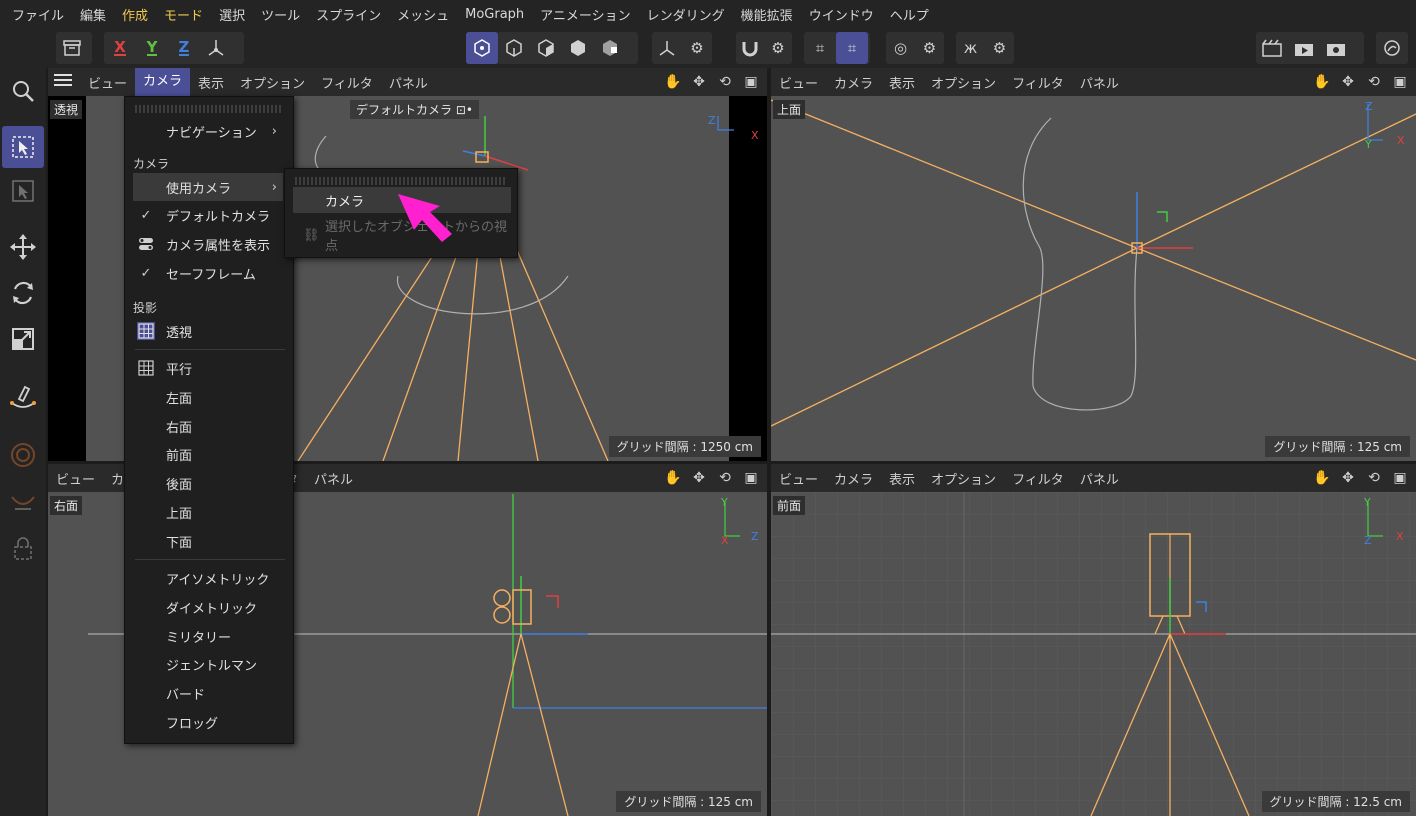  Describe the element at coordinates (23, 455) in the screenshot. I see `target-icon` at that location.